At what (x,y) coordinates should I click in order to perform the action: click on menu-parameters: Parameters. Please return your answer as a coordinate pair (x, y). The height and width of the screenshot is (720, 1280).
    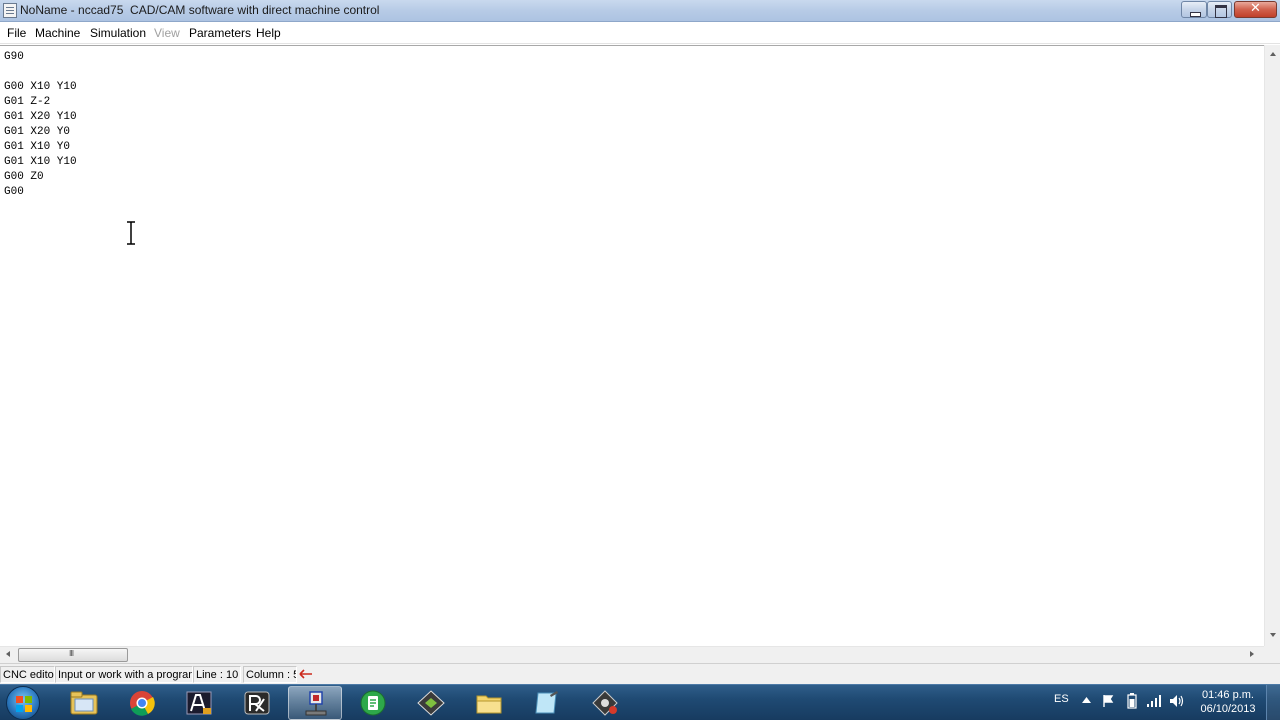
    Looking at the image, I should click on (220, 33).